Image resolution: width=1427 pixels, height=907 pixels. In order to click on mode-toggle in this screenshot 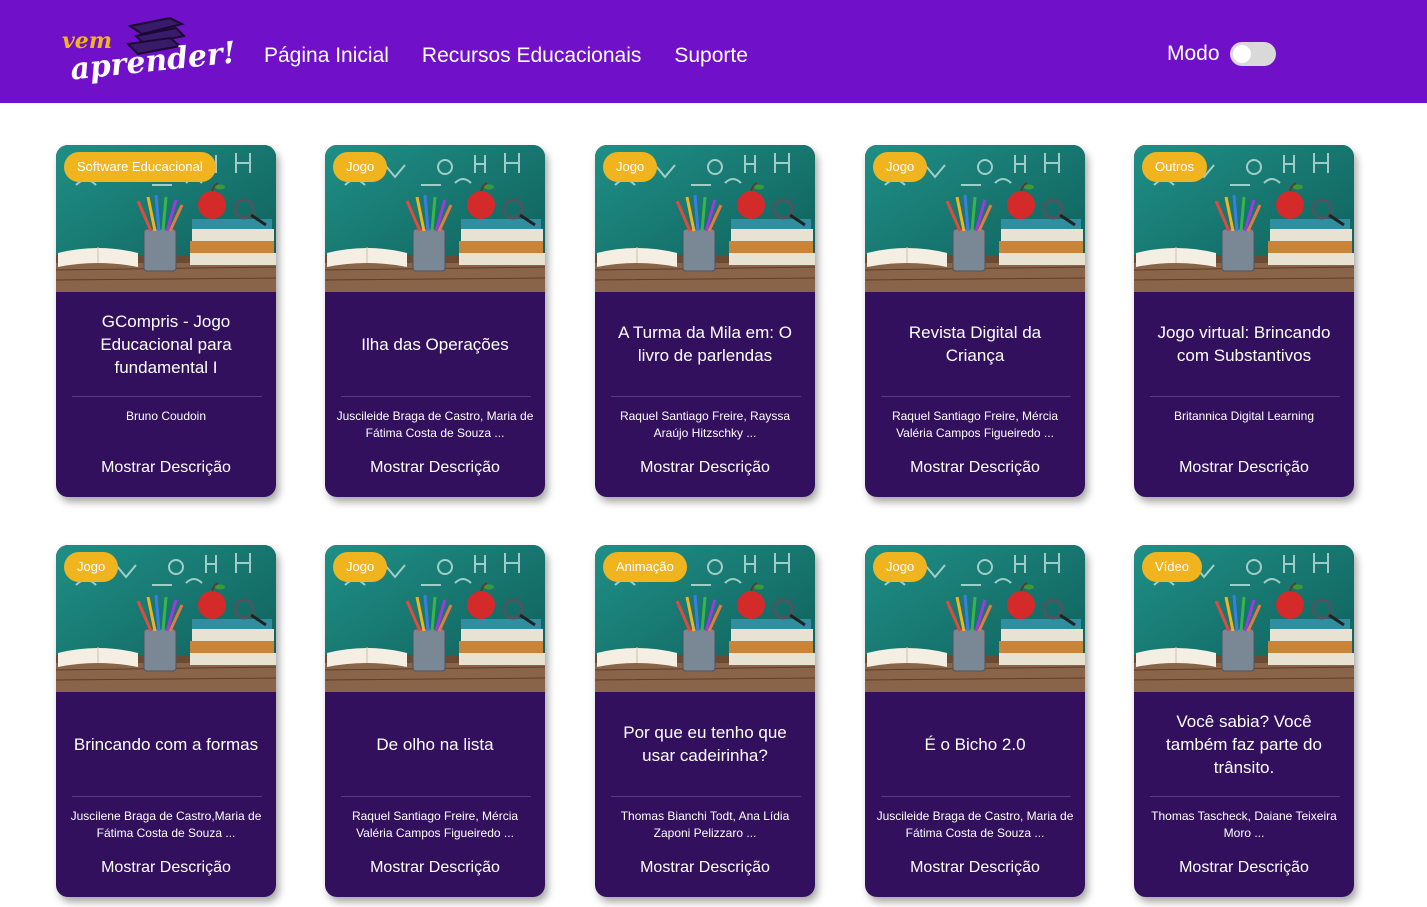, I will do `click(1252, 54)`.